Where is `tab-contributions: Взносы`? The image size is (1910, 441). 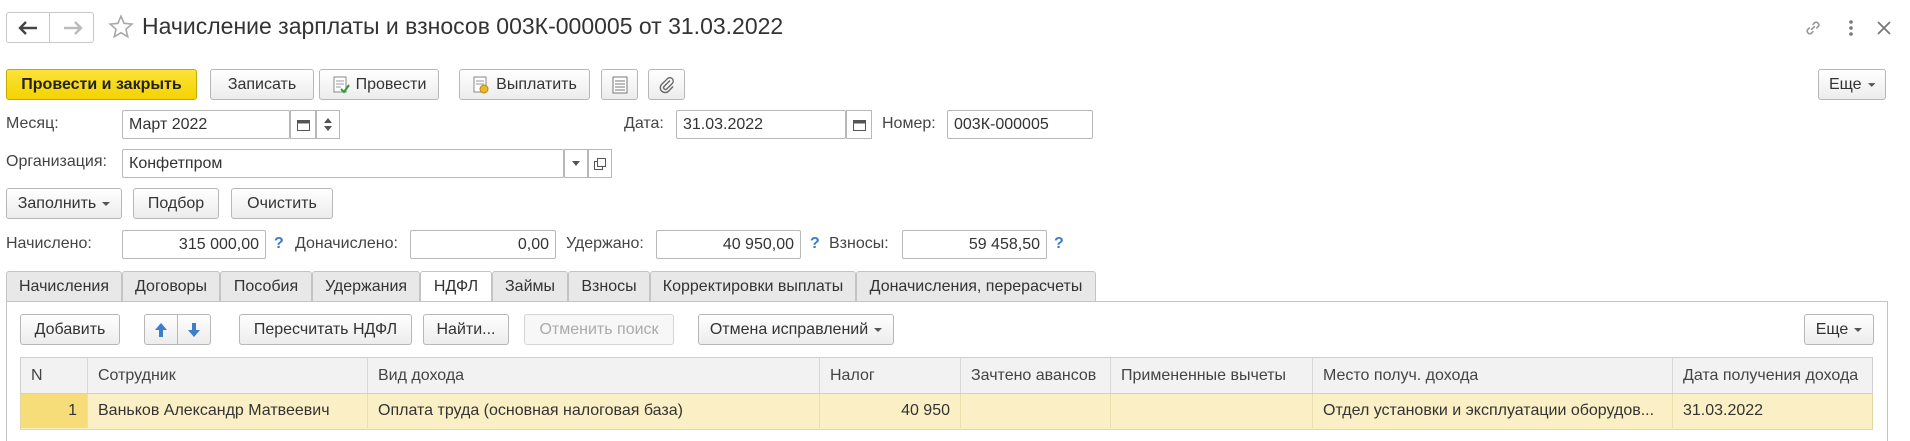
tab-contributions: Взносы is located at coordinates (609, 286).